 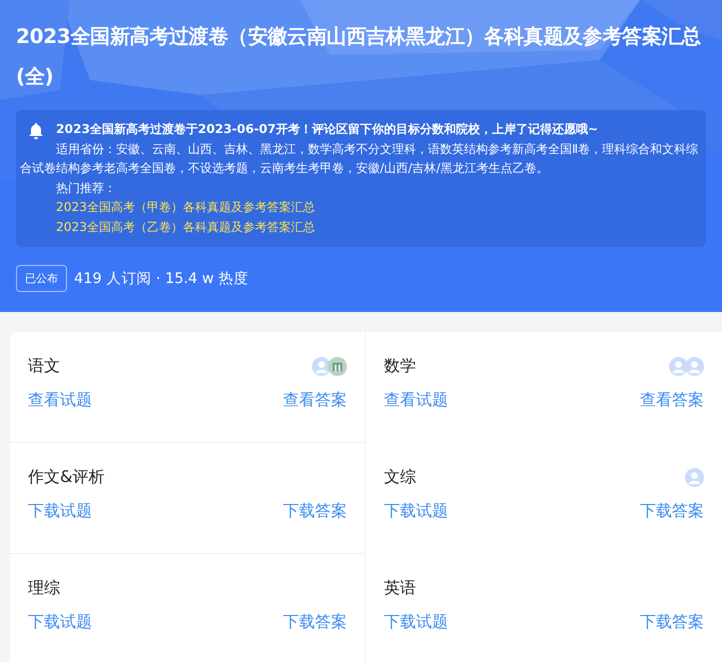 I want to click on subscription-stats: 419 人订阅 · 15.4 w 热度, so click(x=161, y=279).